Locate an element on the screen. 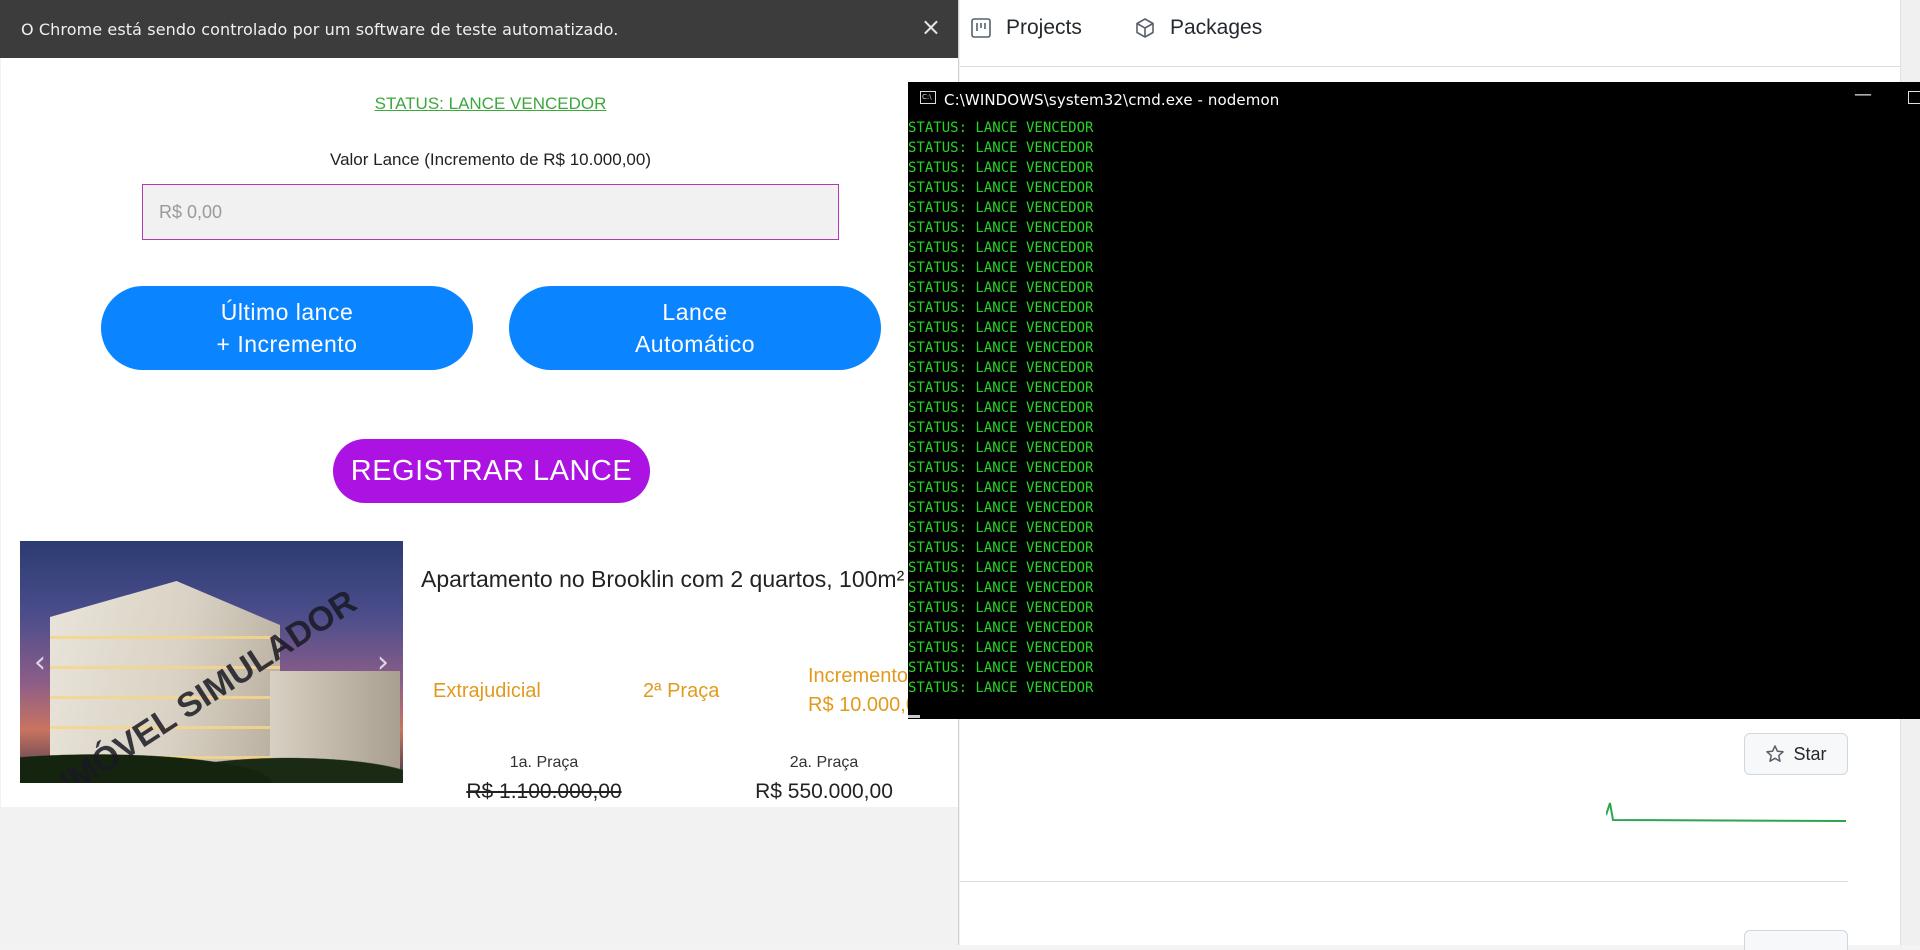 The width and height of the screenshot is (1920, 950). tab-packages: Packages is located at coordinates (1198, 28).